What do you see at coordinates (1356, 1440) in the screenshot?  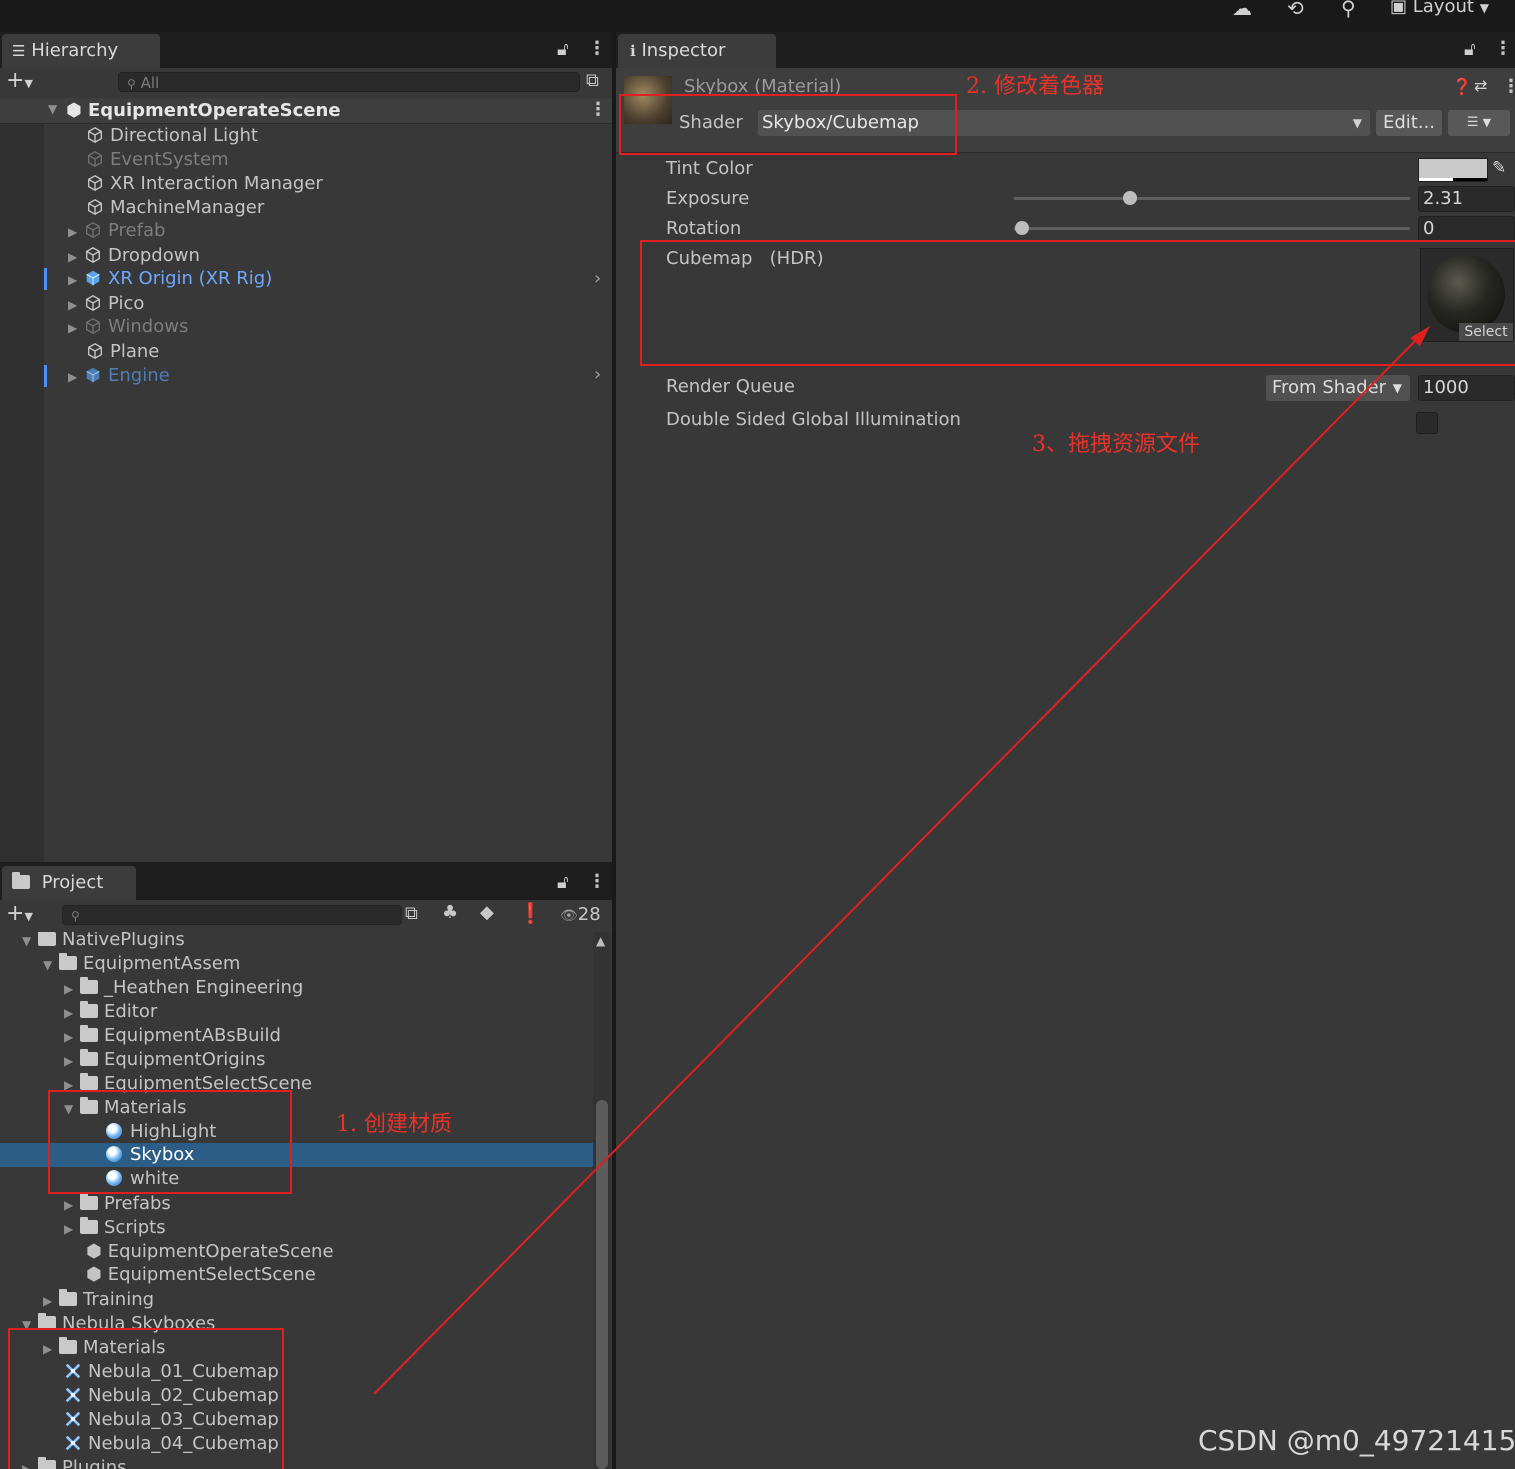 I see `watermark-text: CSDN @m0_49721415` at bounding box center [1356, 1440].